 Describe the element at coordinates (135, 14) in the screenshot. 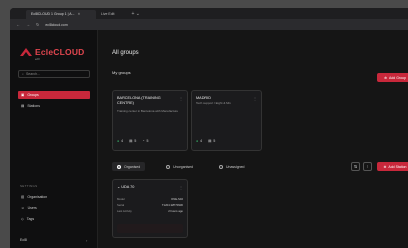

I see `new-tab-icon: + ⌄` at that location.